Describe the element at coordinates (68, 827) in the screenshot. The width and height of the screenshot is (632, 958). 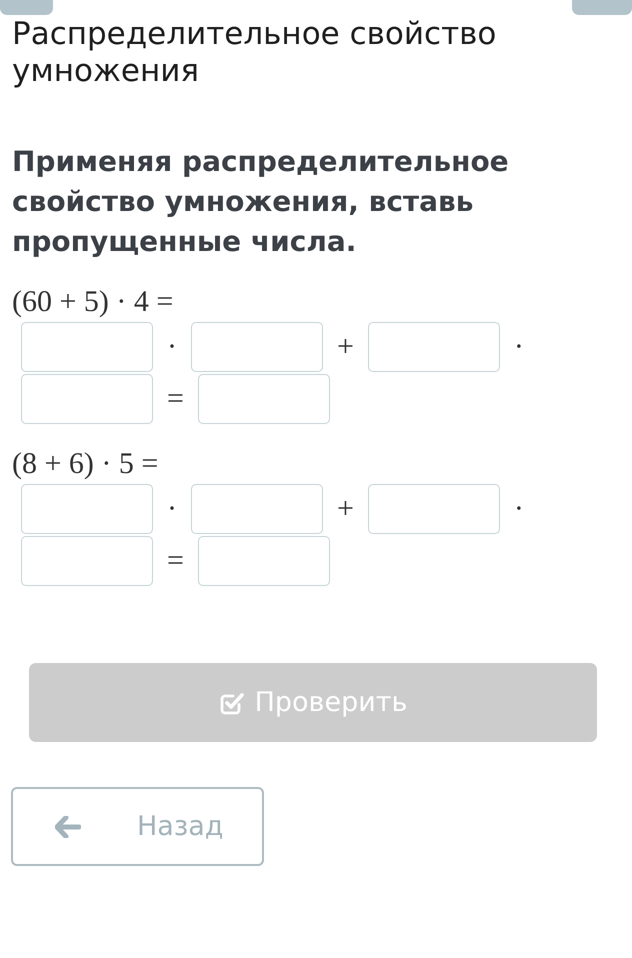
I see `arrow-left-icon` at that location.